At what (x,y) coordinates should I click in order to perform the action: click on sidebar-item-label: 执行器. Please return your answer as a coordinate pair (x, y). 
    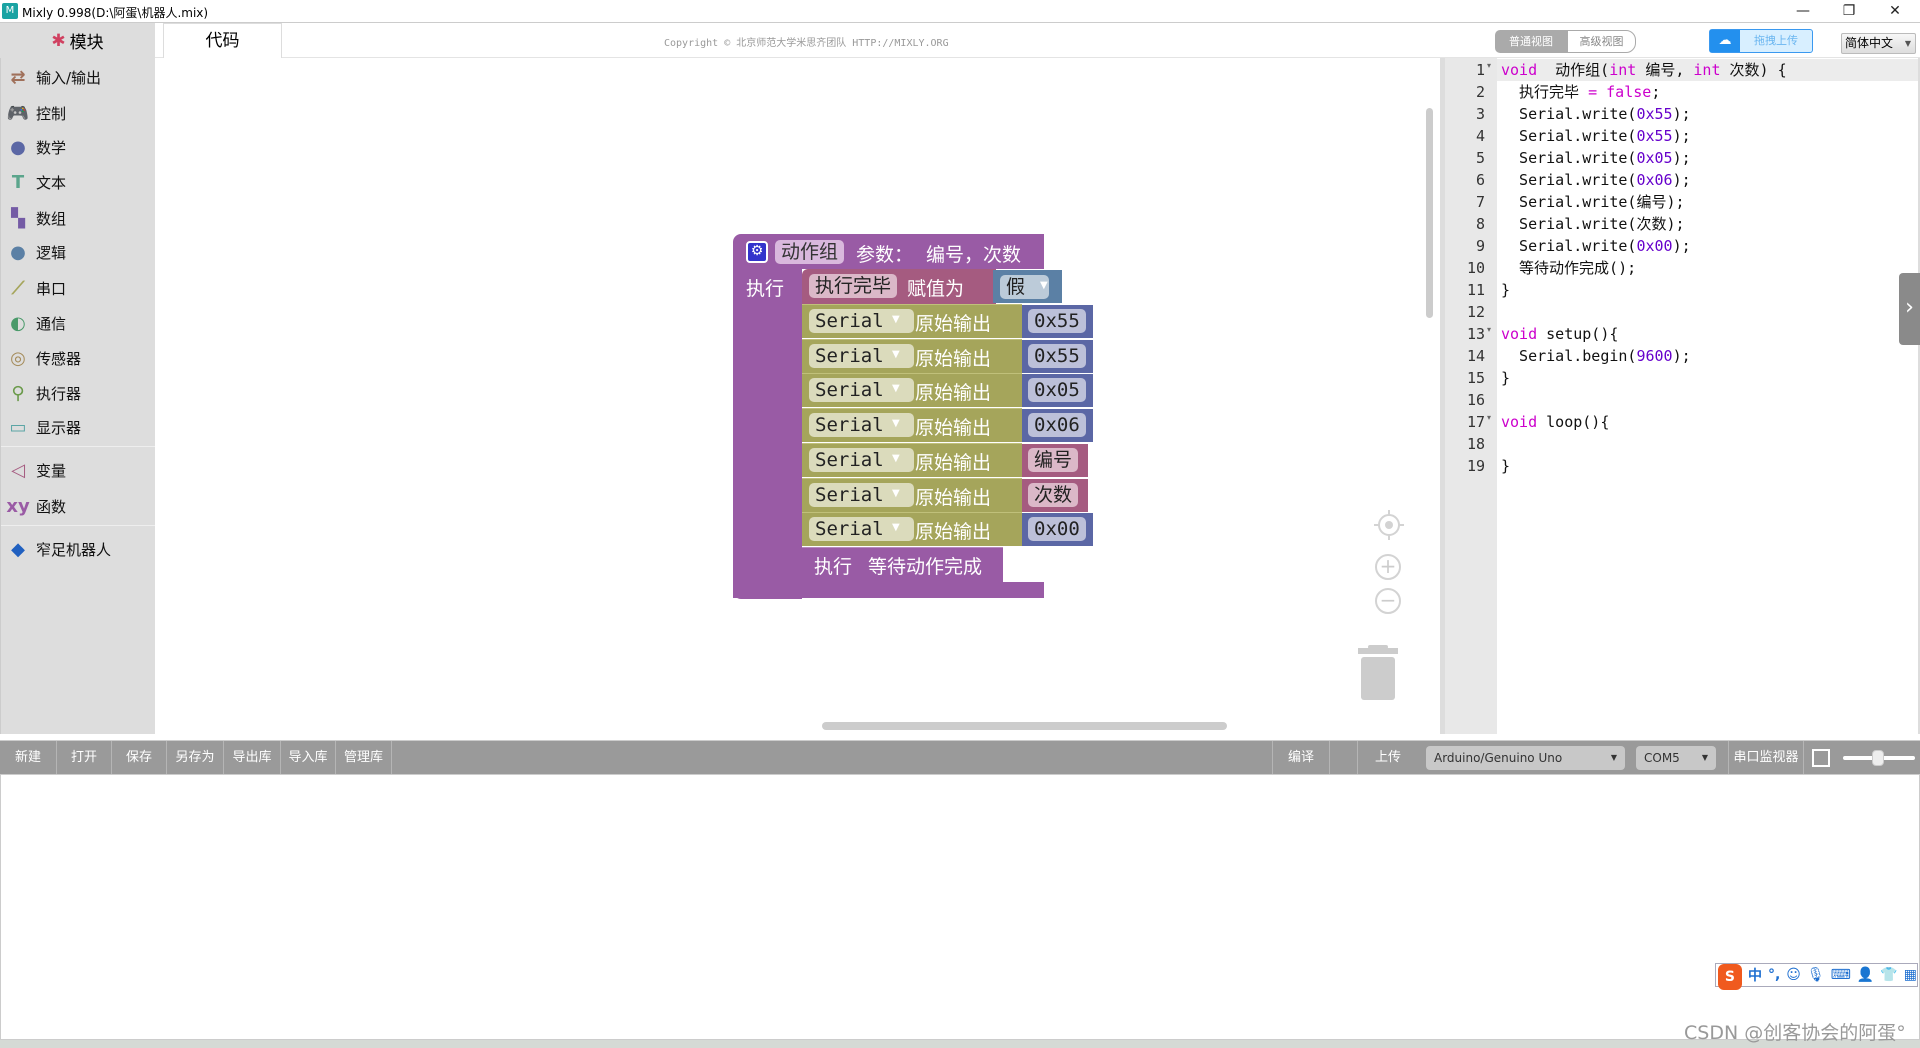
    Looking at the image, I should click on (59, 393).